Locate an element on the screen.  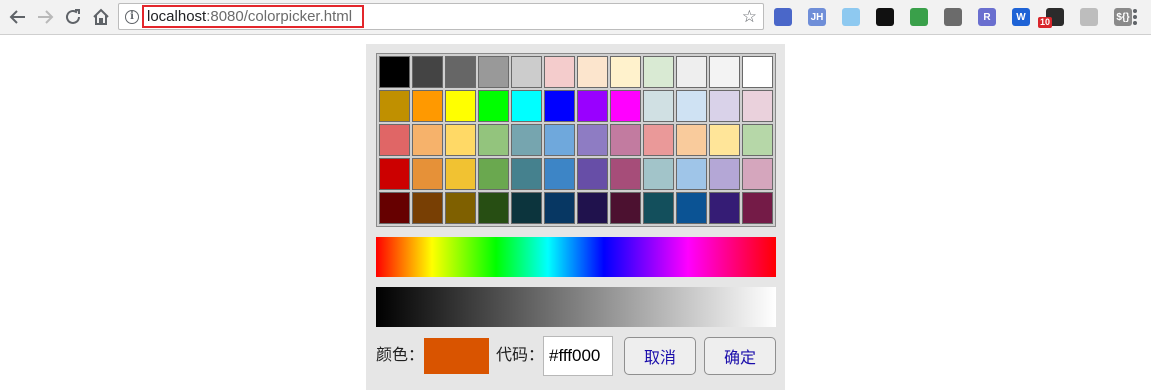
hue-spectrum-bar is located at coordinates (576, 257).